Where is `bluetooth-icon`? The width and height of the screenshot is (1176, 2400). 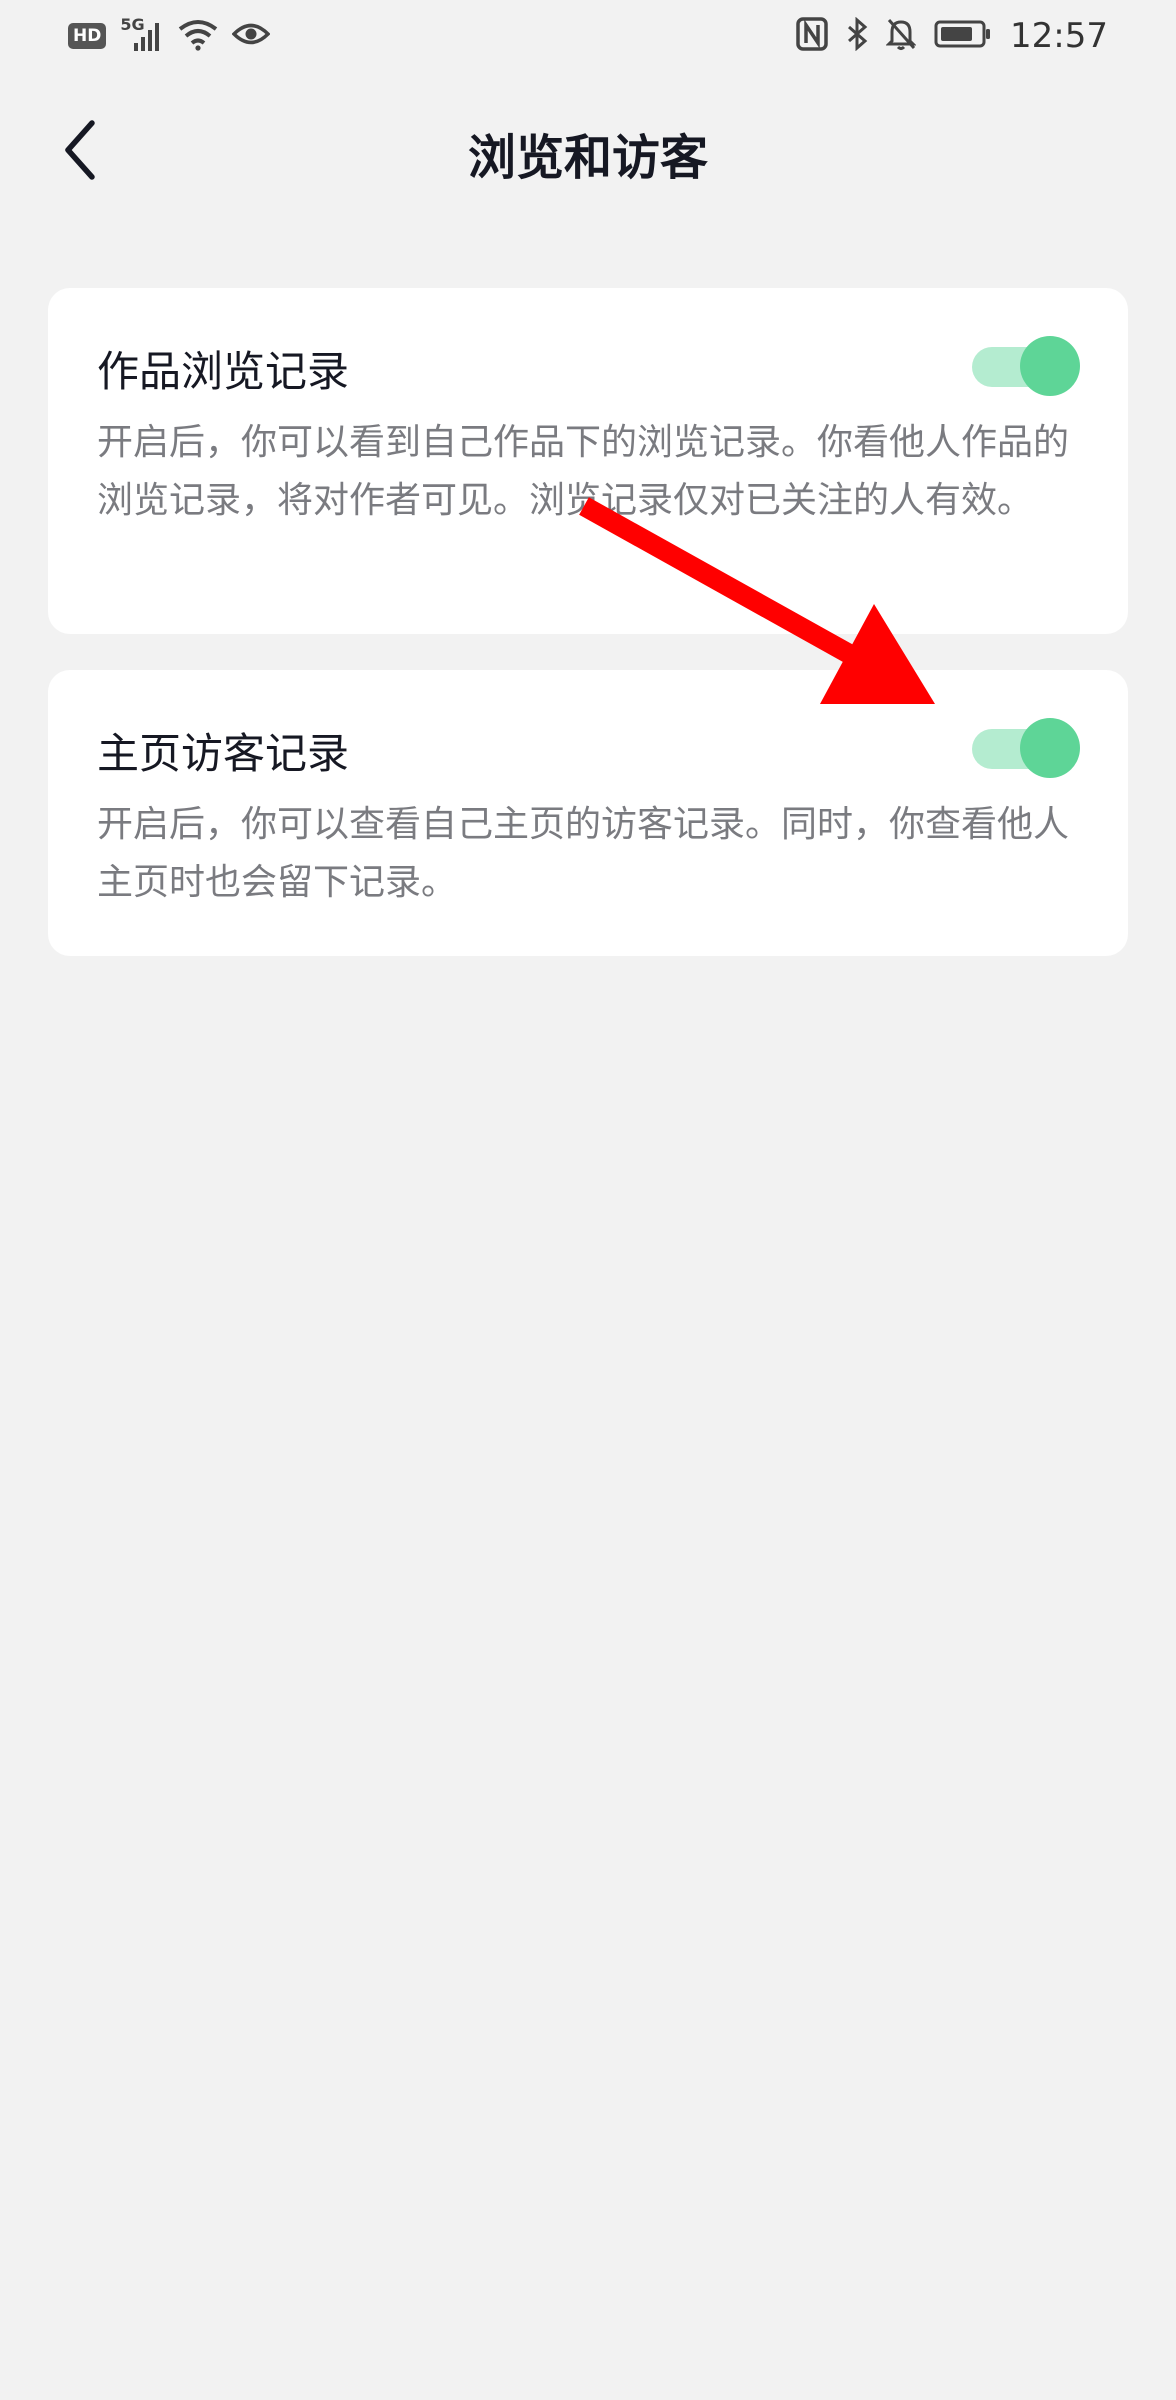 bluetooth-icon is located at coordinates (857, 35).